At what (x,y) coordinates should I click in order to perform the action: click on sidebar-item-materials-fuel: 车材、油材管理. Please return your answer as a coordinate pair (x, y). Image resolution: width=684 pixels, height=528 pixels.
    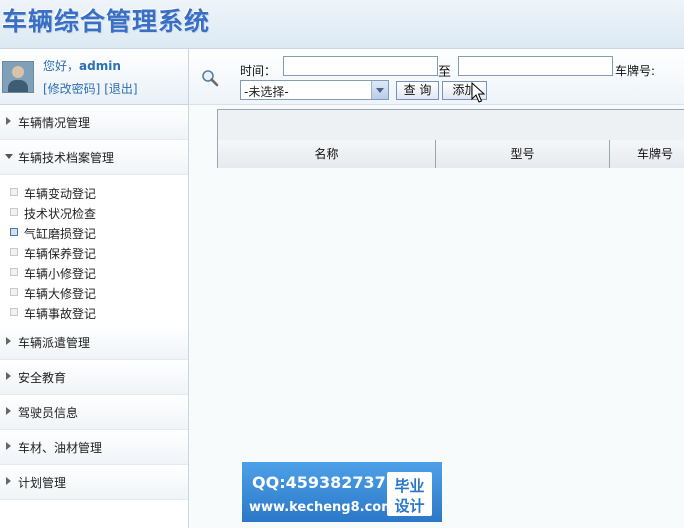
    Looking at the image, I should click on (94, 447).